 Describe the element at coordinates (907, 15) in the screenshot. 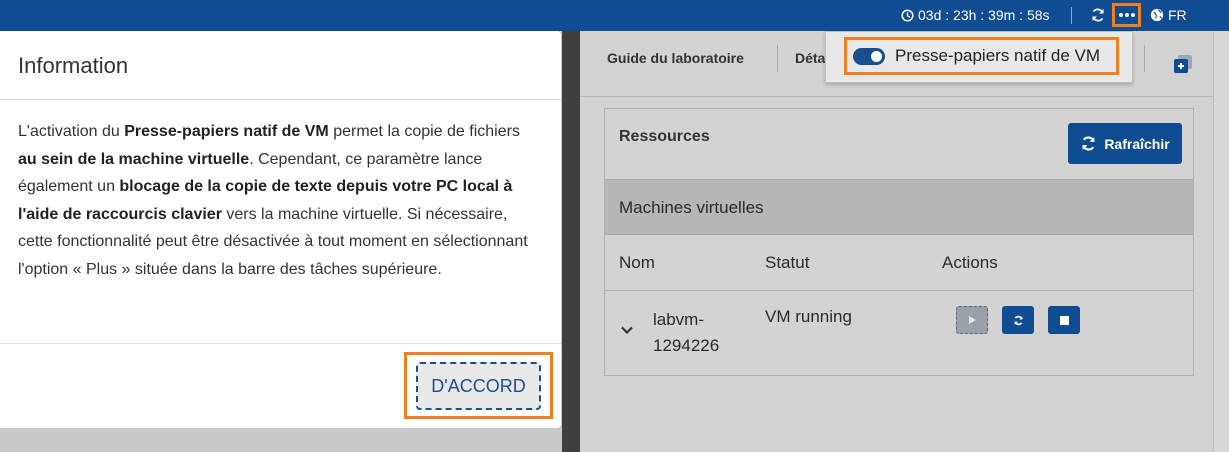

I see `clock-icon` at that location.